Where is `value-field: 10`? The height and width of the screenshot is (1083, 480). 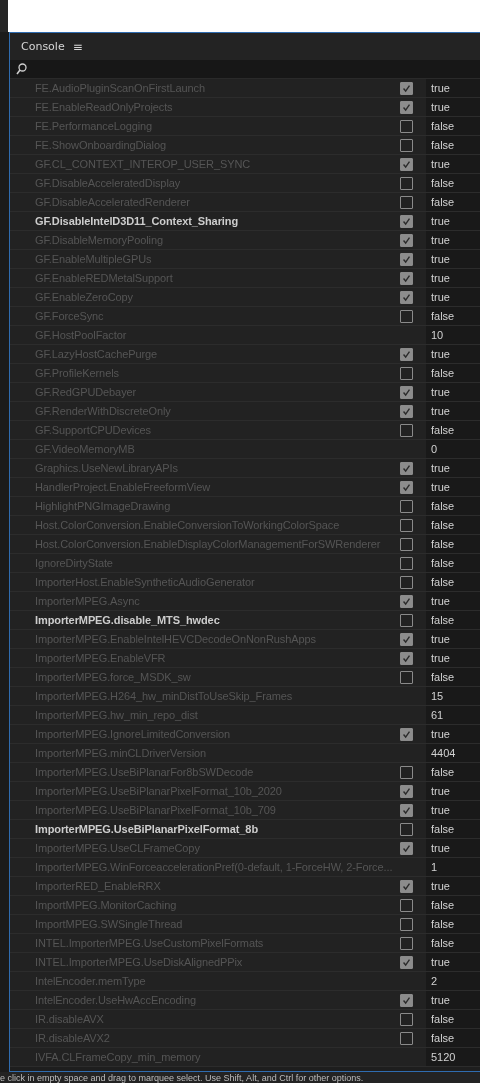
value-field: 10 is located at coordinates (453, 335).